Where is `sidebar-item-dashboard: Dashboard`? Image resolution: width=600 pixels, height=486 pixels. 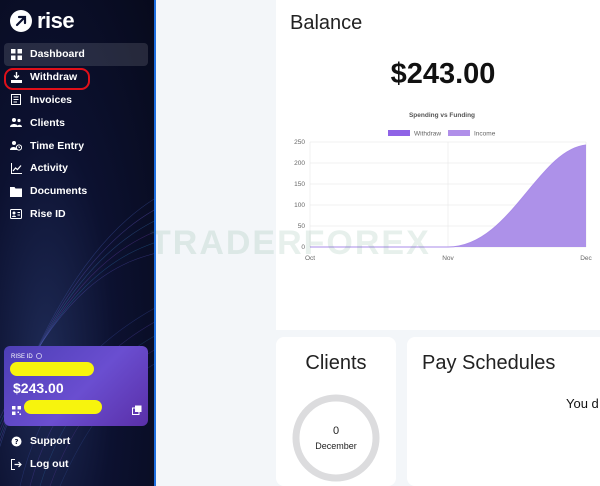 sidebar-item-dashboard: Dashboard is located at coordinates (76, 54).